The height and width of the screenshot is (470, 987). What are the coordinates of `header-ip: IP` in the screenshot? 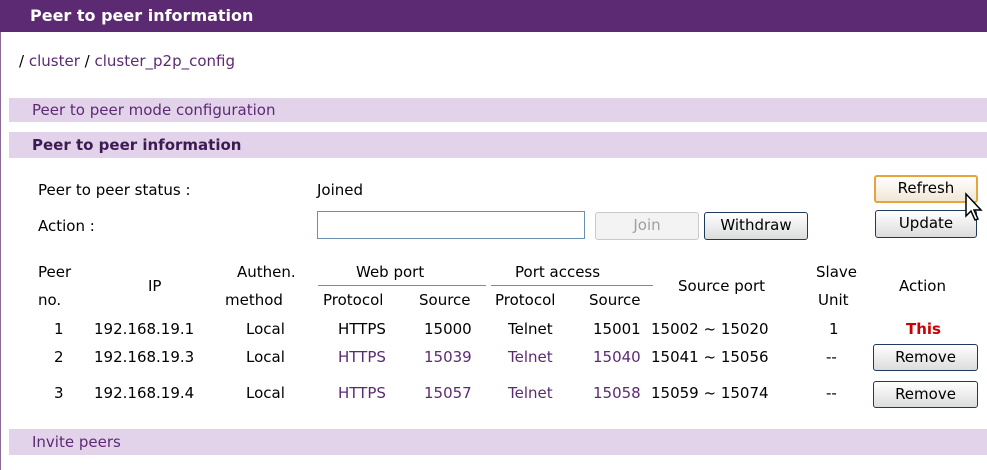 It's located at (155, 286).